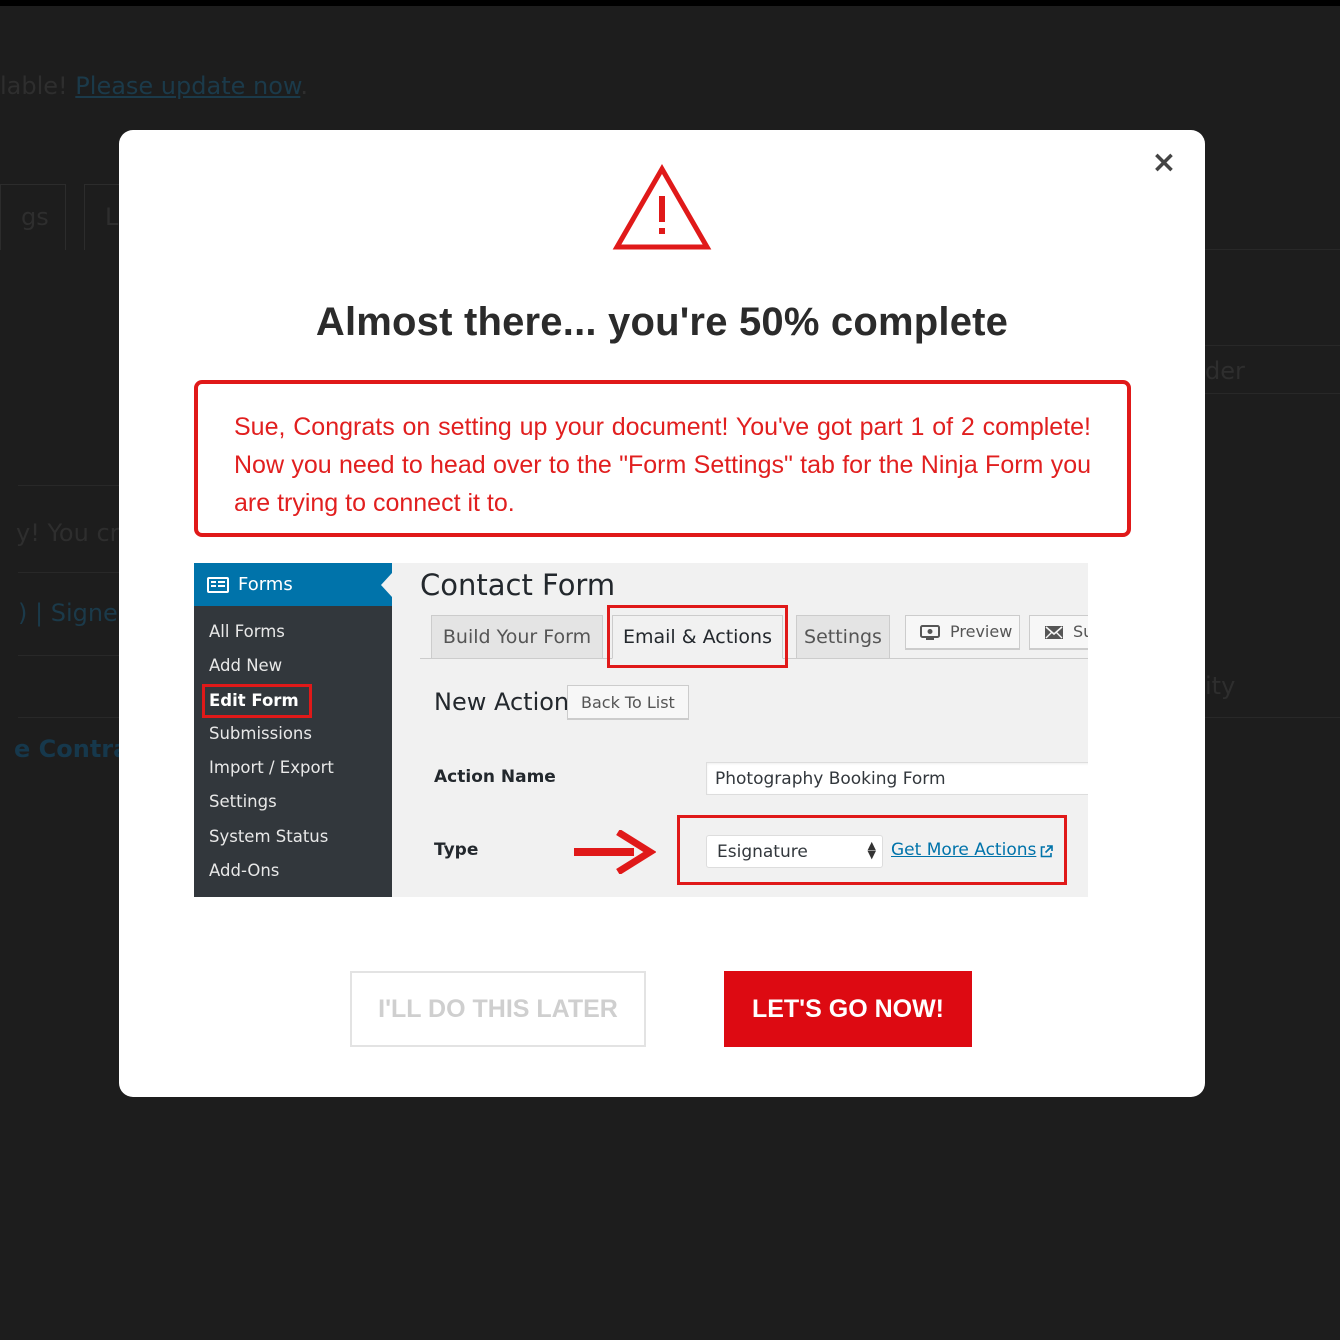  I want to click on sidebar-forms-label: Forms, so click(265, 584).